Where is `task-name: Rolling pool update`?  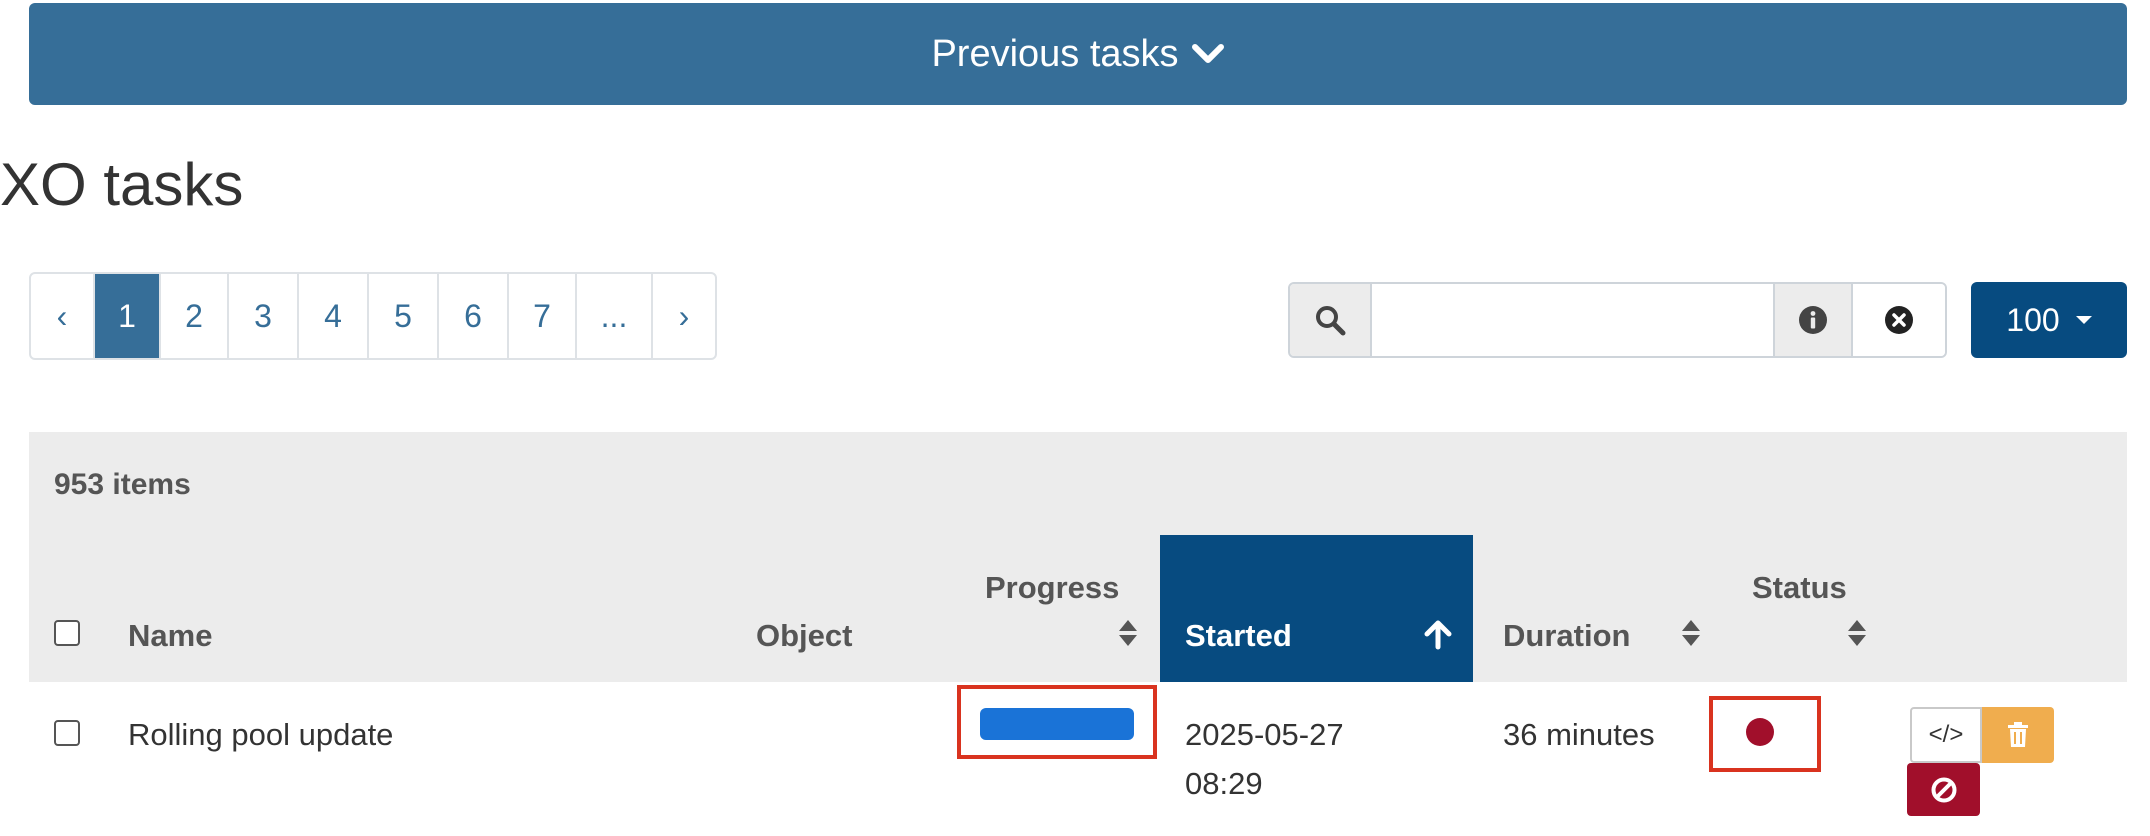
task-name: Rolling pool update is located at coordinates (261, 734).